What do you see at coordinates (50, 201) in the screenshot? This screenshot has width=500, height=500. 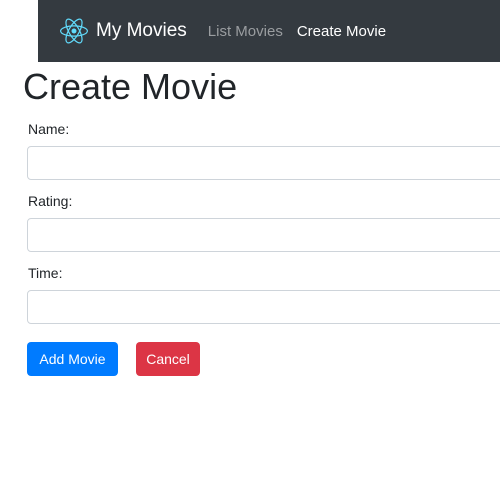 I see `rating-label: Rating:` at bounding box center [50, 201].